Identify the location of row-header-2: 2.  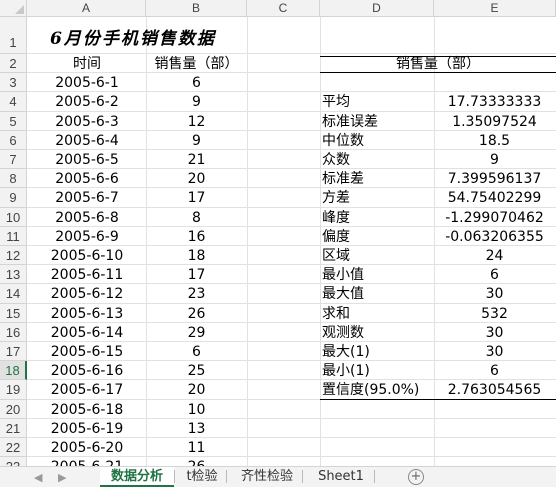
(13, 64).